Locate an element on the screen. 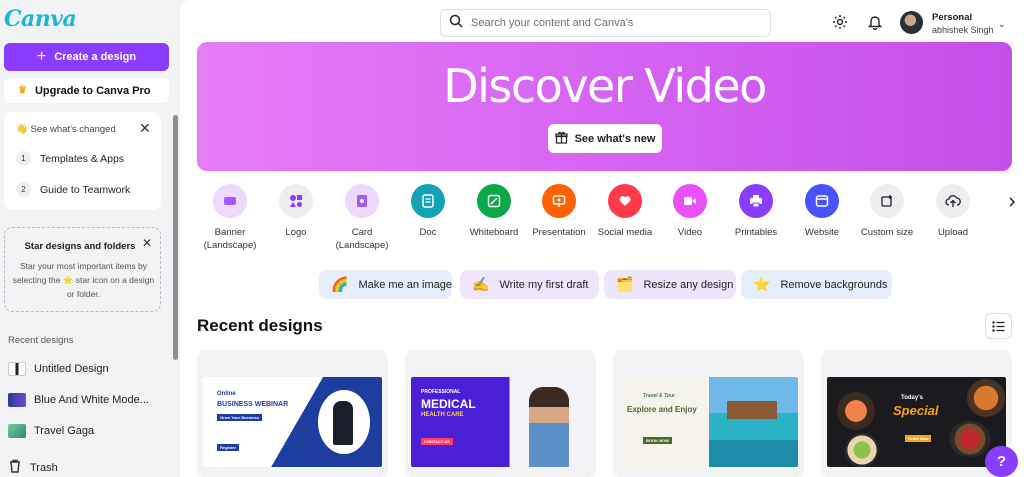  category-website: Website is located at coordinates (822, 211).